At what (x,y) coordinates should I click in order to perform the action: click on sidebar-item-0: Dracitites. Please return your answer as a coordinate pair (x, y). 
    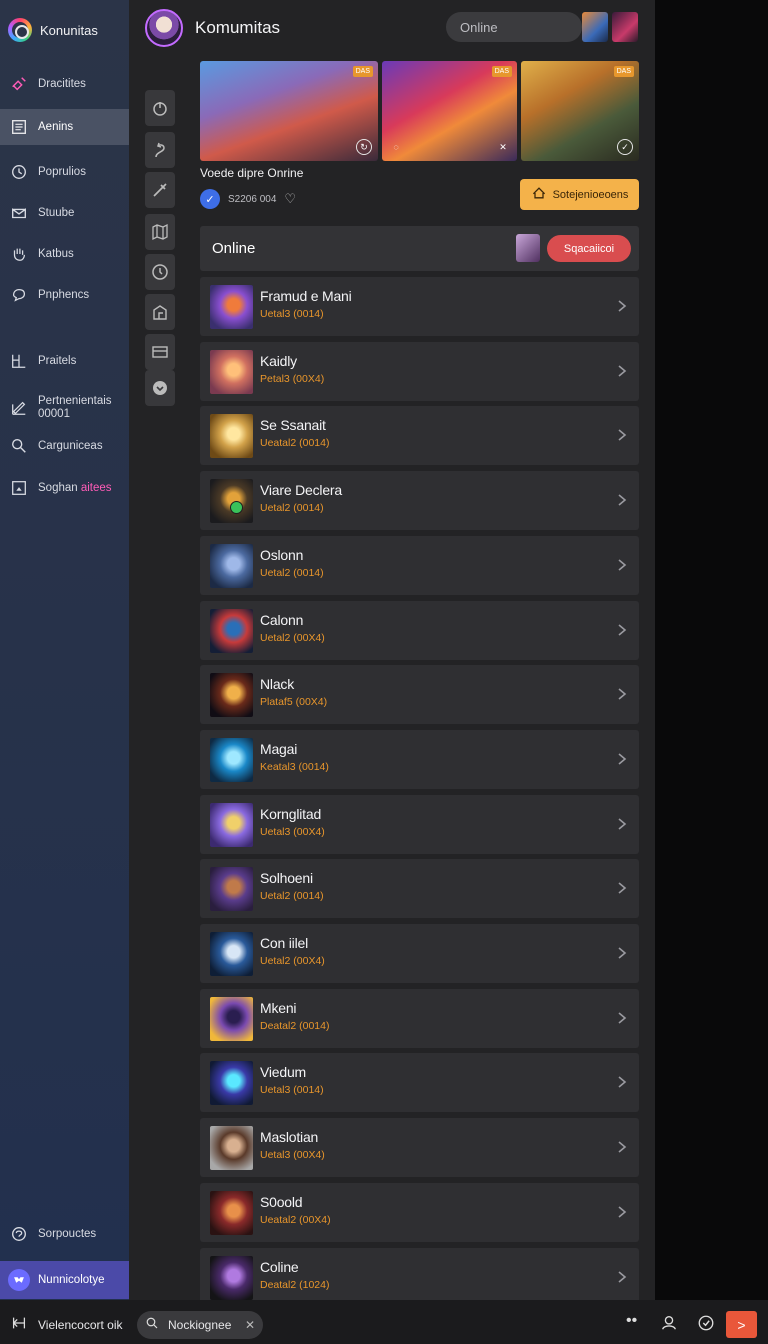
    Looking at the image, I should click on (64, 84).